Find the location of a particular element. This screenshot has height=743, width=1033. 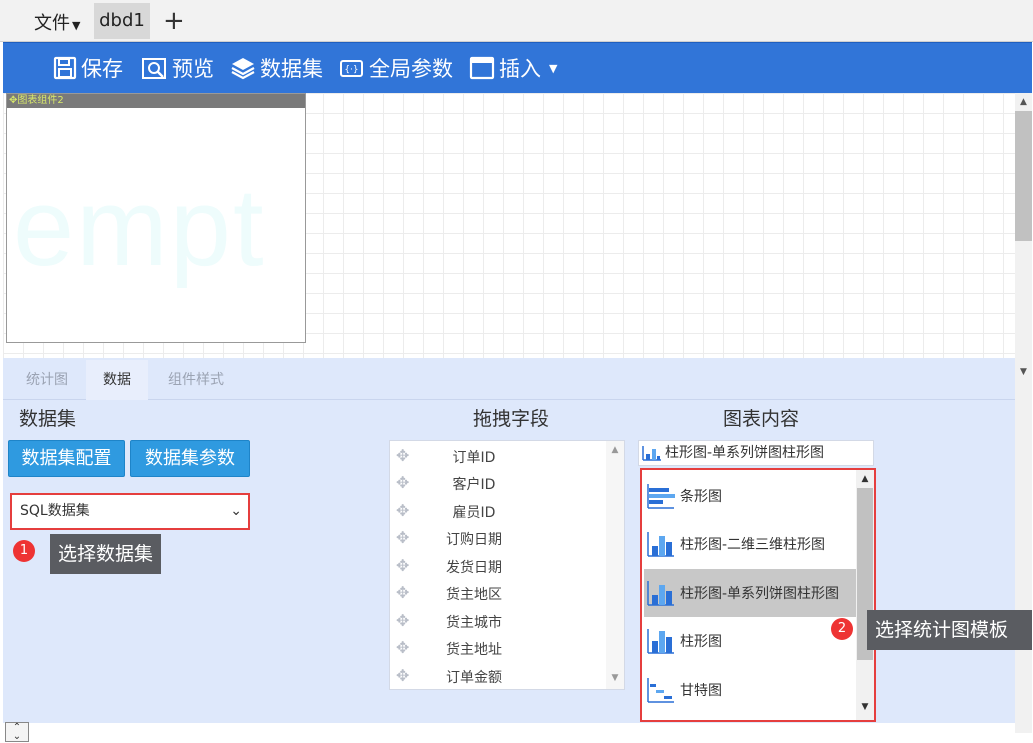

field-item: ✥ 订单ID is located at coordinates (496, 456).